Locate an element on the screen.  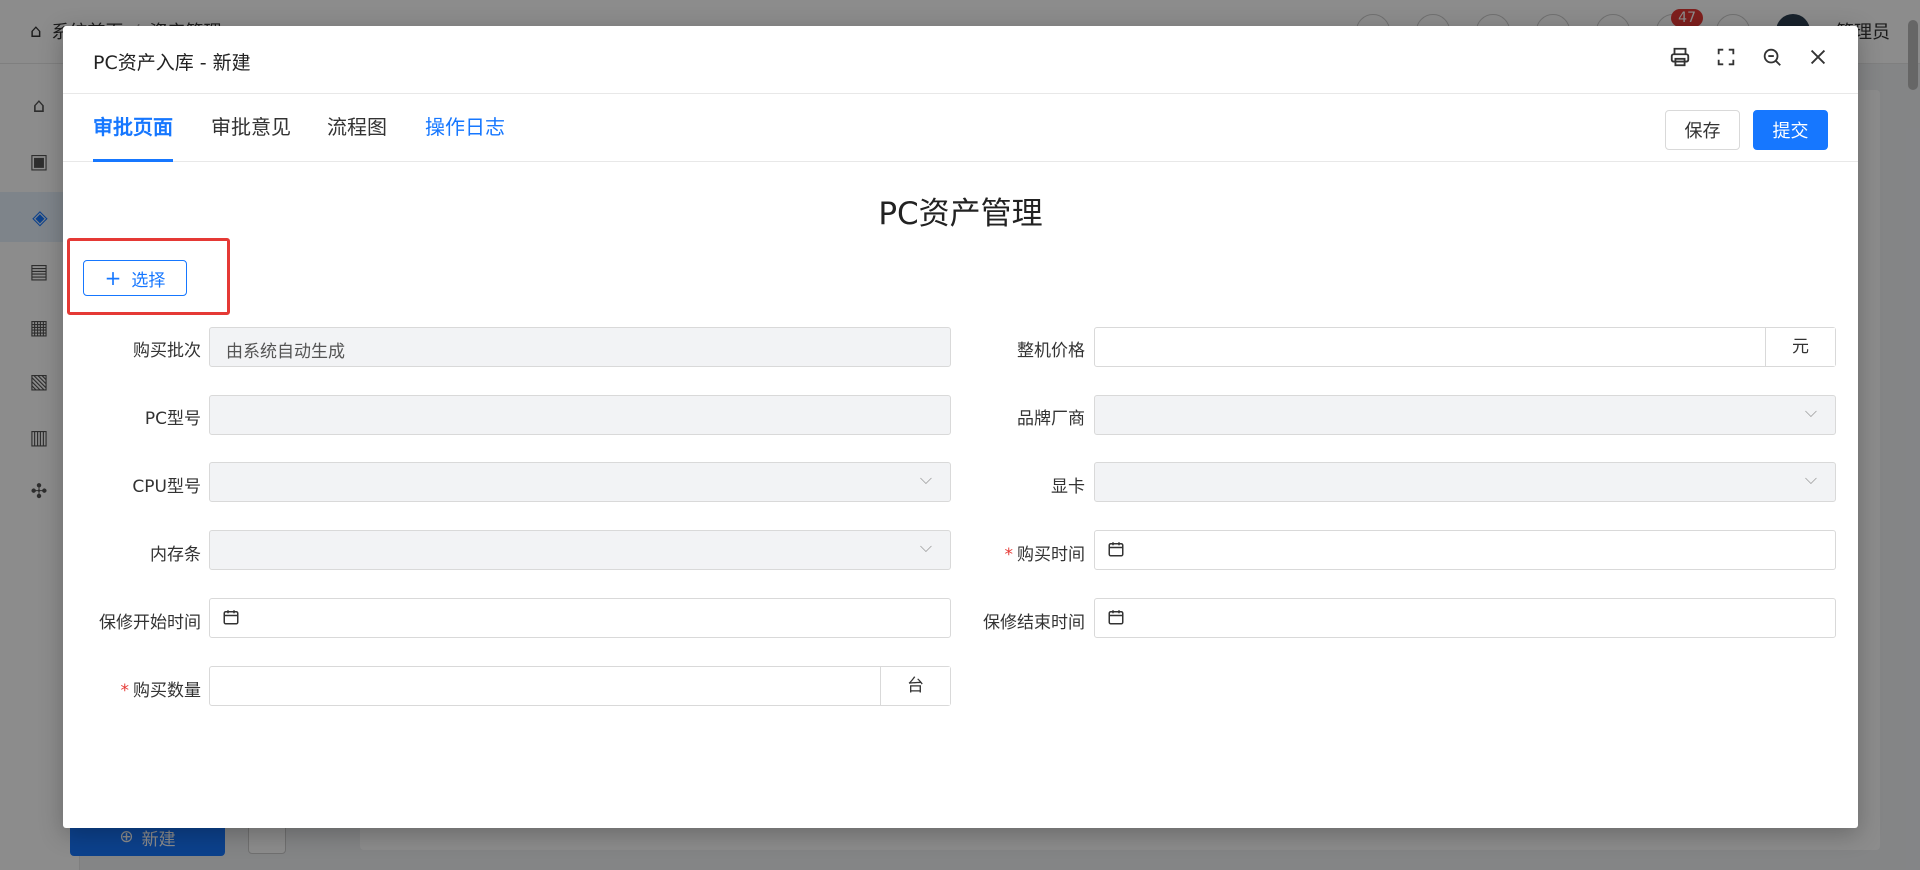
tab-approval-comments: 审批意见 is located at coordinates (251, 128).